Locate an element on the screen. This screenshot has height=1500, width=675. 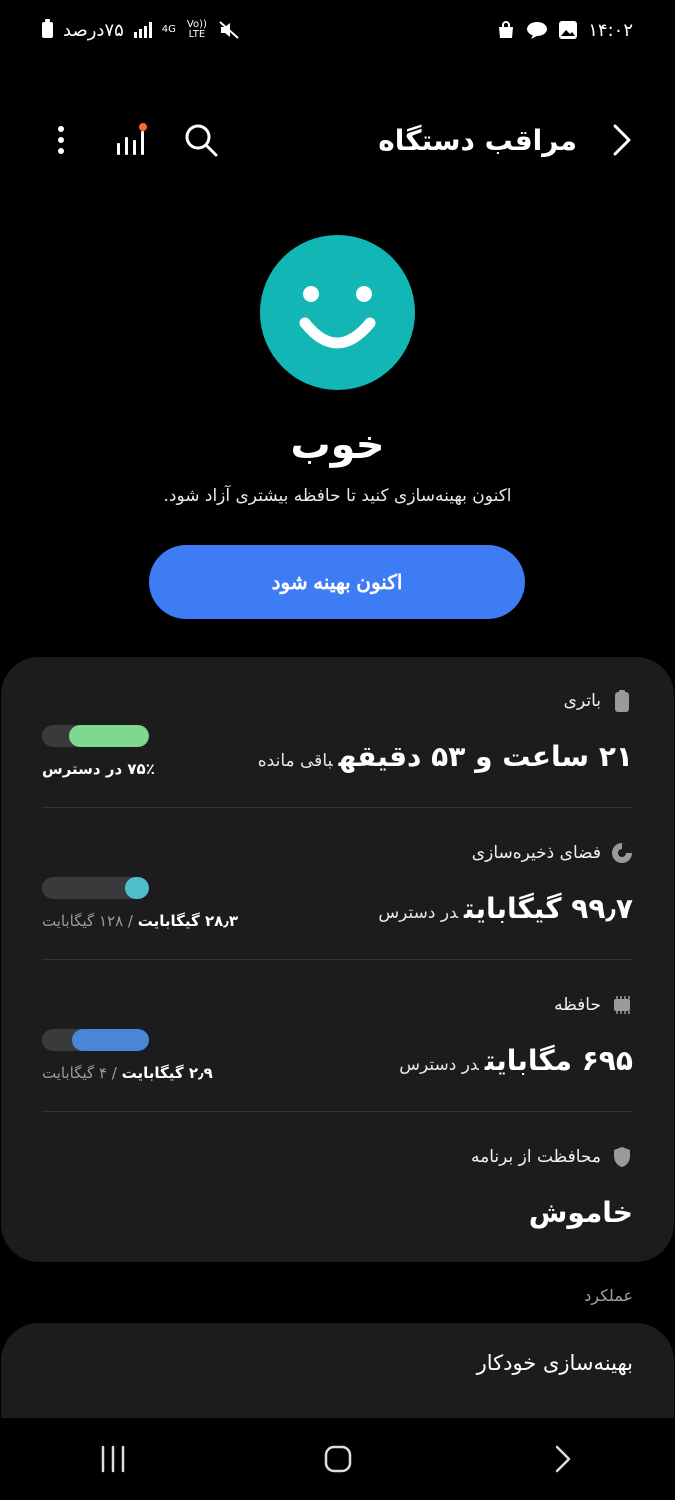
memory-progress-fill is located at coordinates (110, 1040).